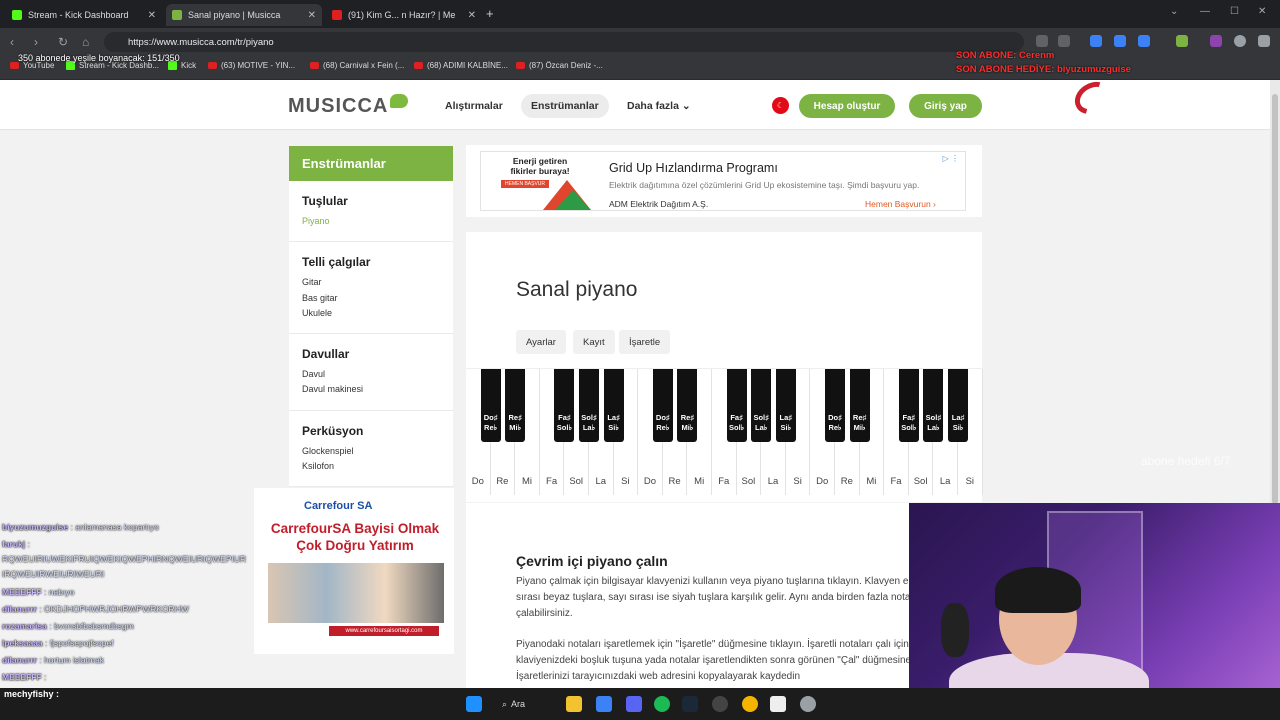 The width and height of the screenshot is (1280, 720). I want to click on chat-user: MEEEFFF, so click(22, 592).